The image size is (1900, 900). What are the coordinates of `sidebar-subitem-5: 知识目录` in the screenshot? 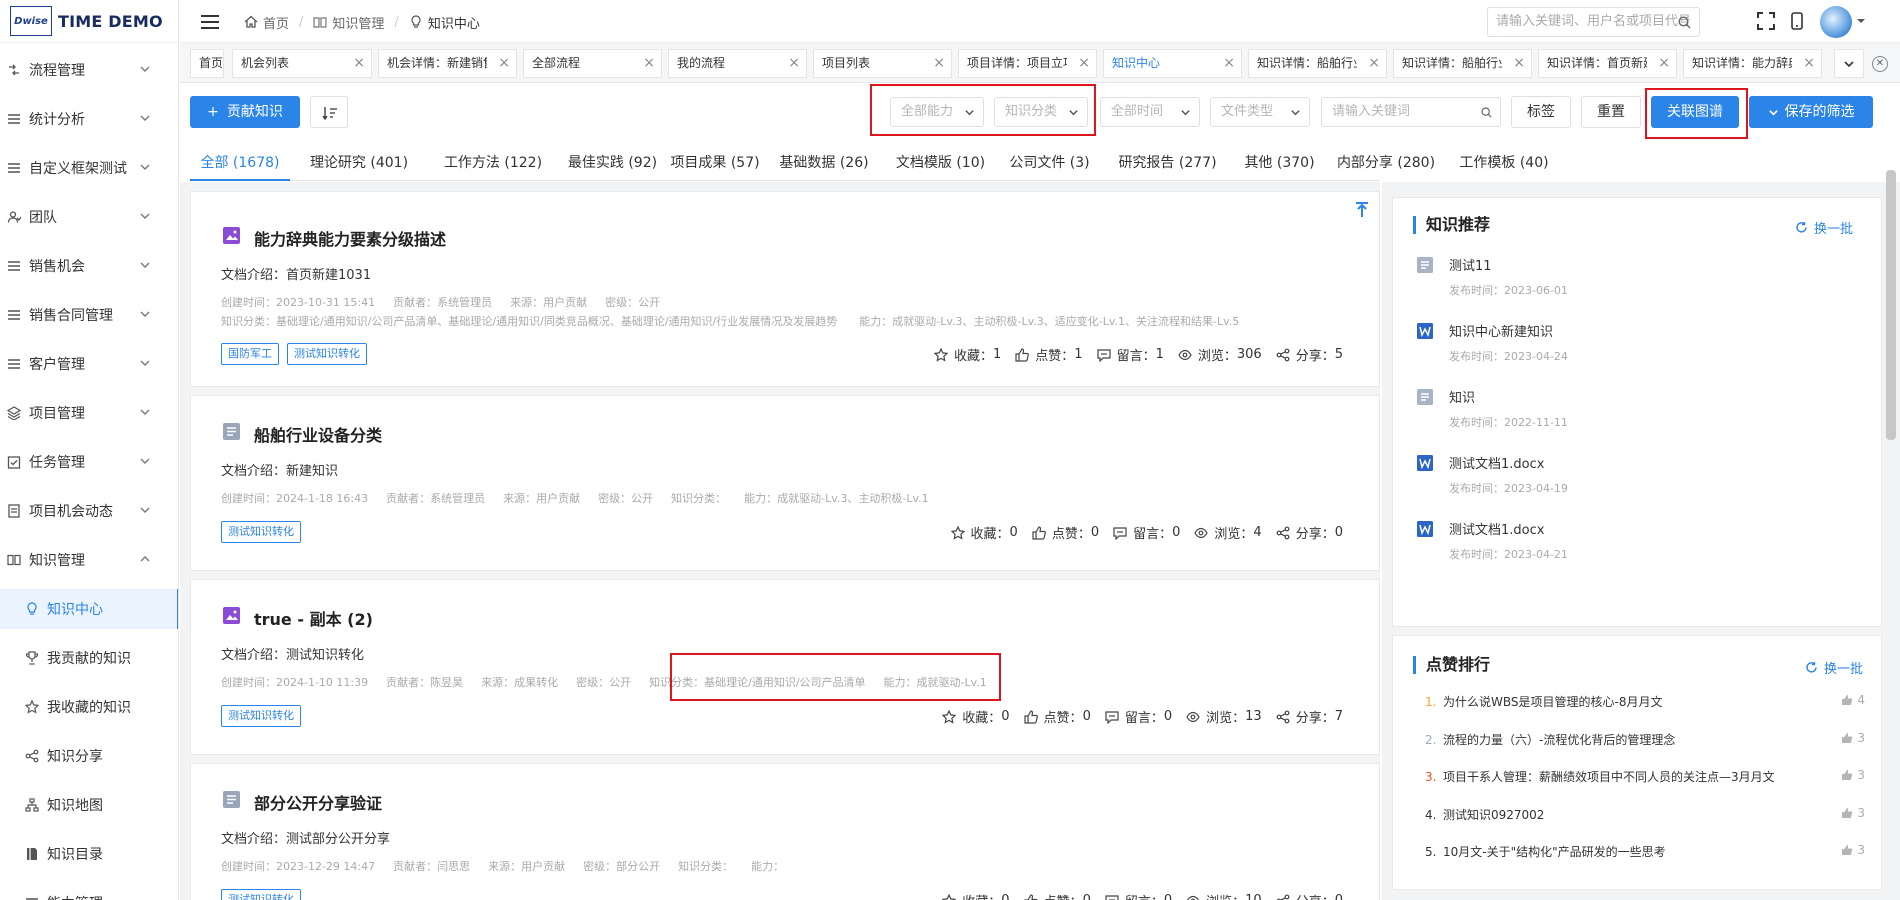 It's located at (89, 854).